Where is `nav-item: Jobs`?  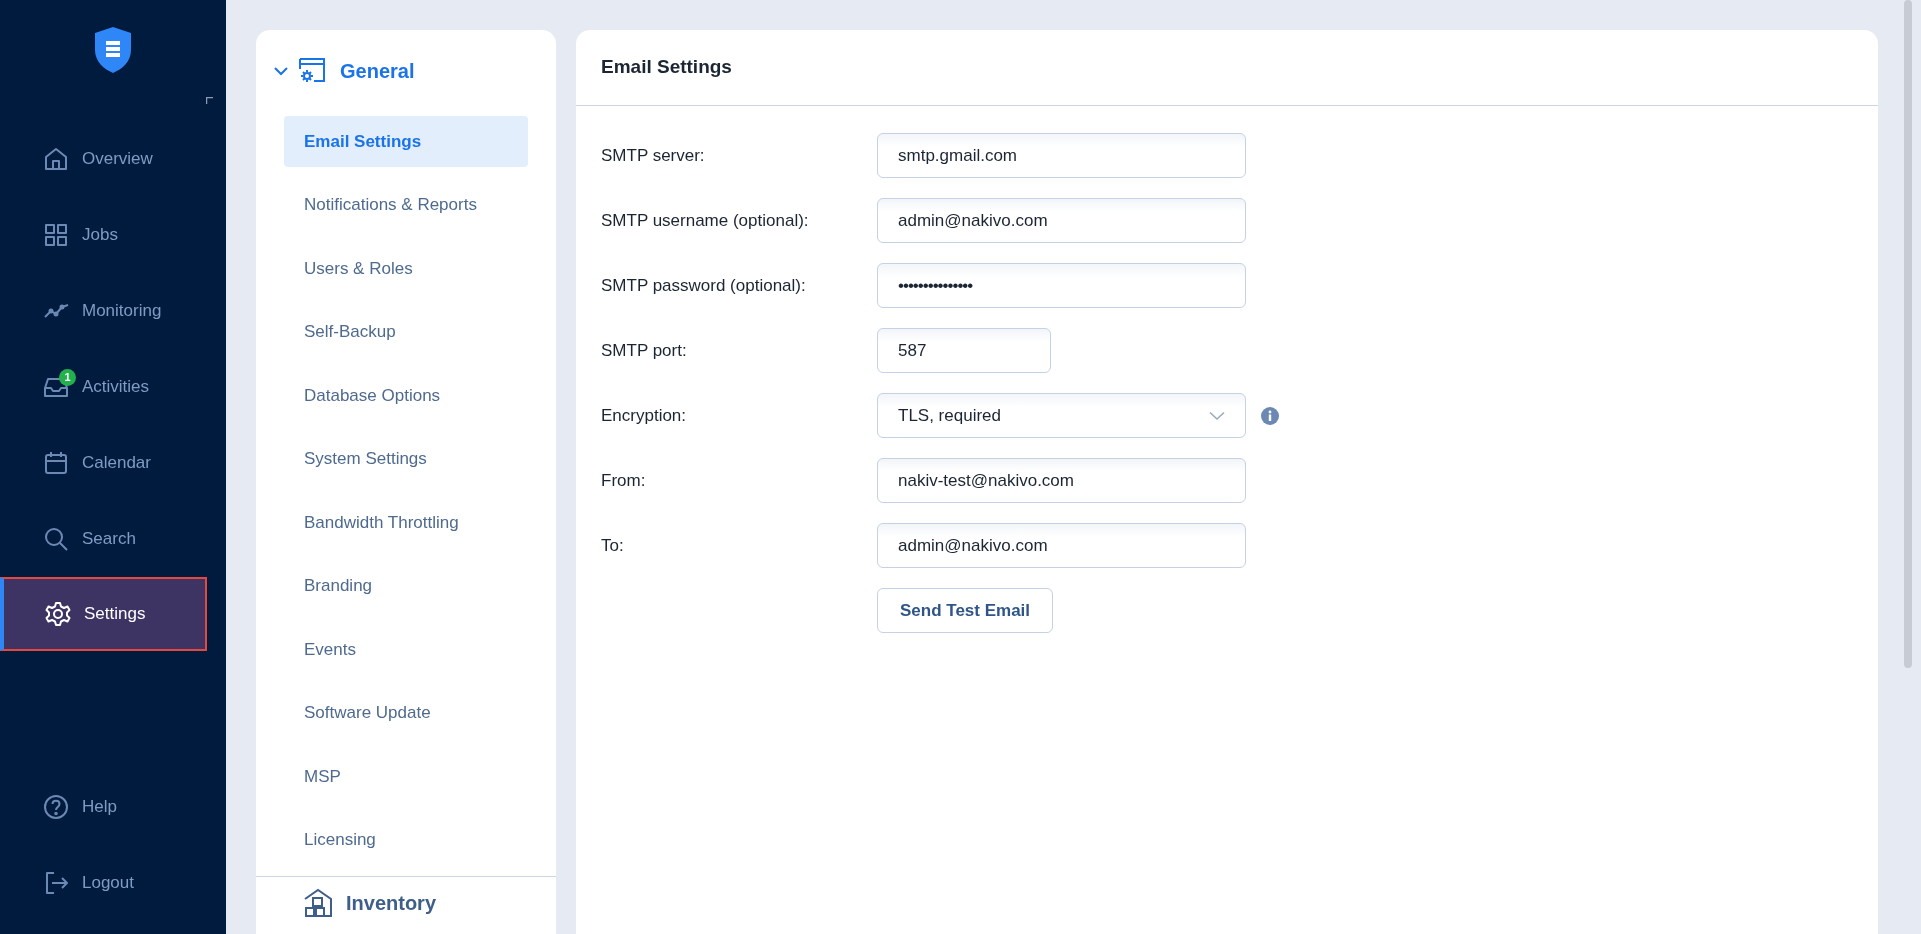 nav-item: Jobs is located at coordinates (103, 235).